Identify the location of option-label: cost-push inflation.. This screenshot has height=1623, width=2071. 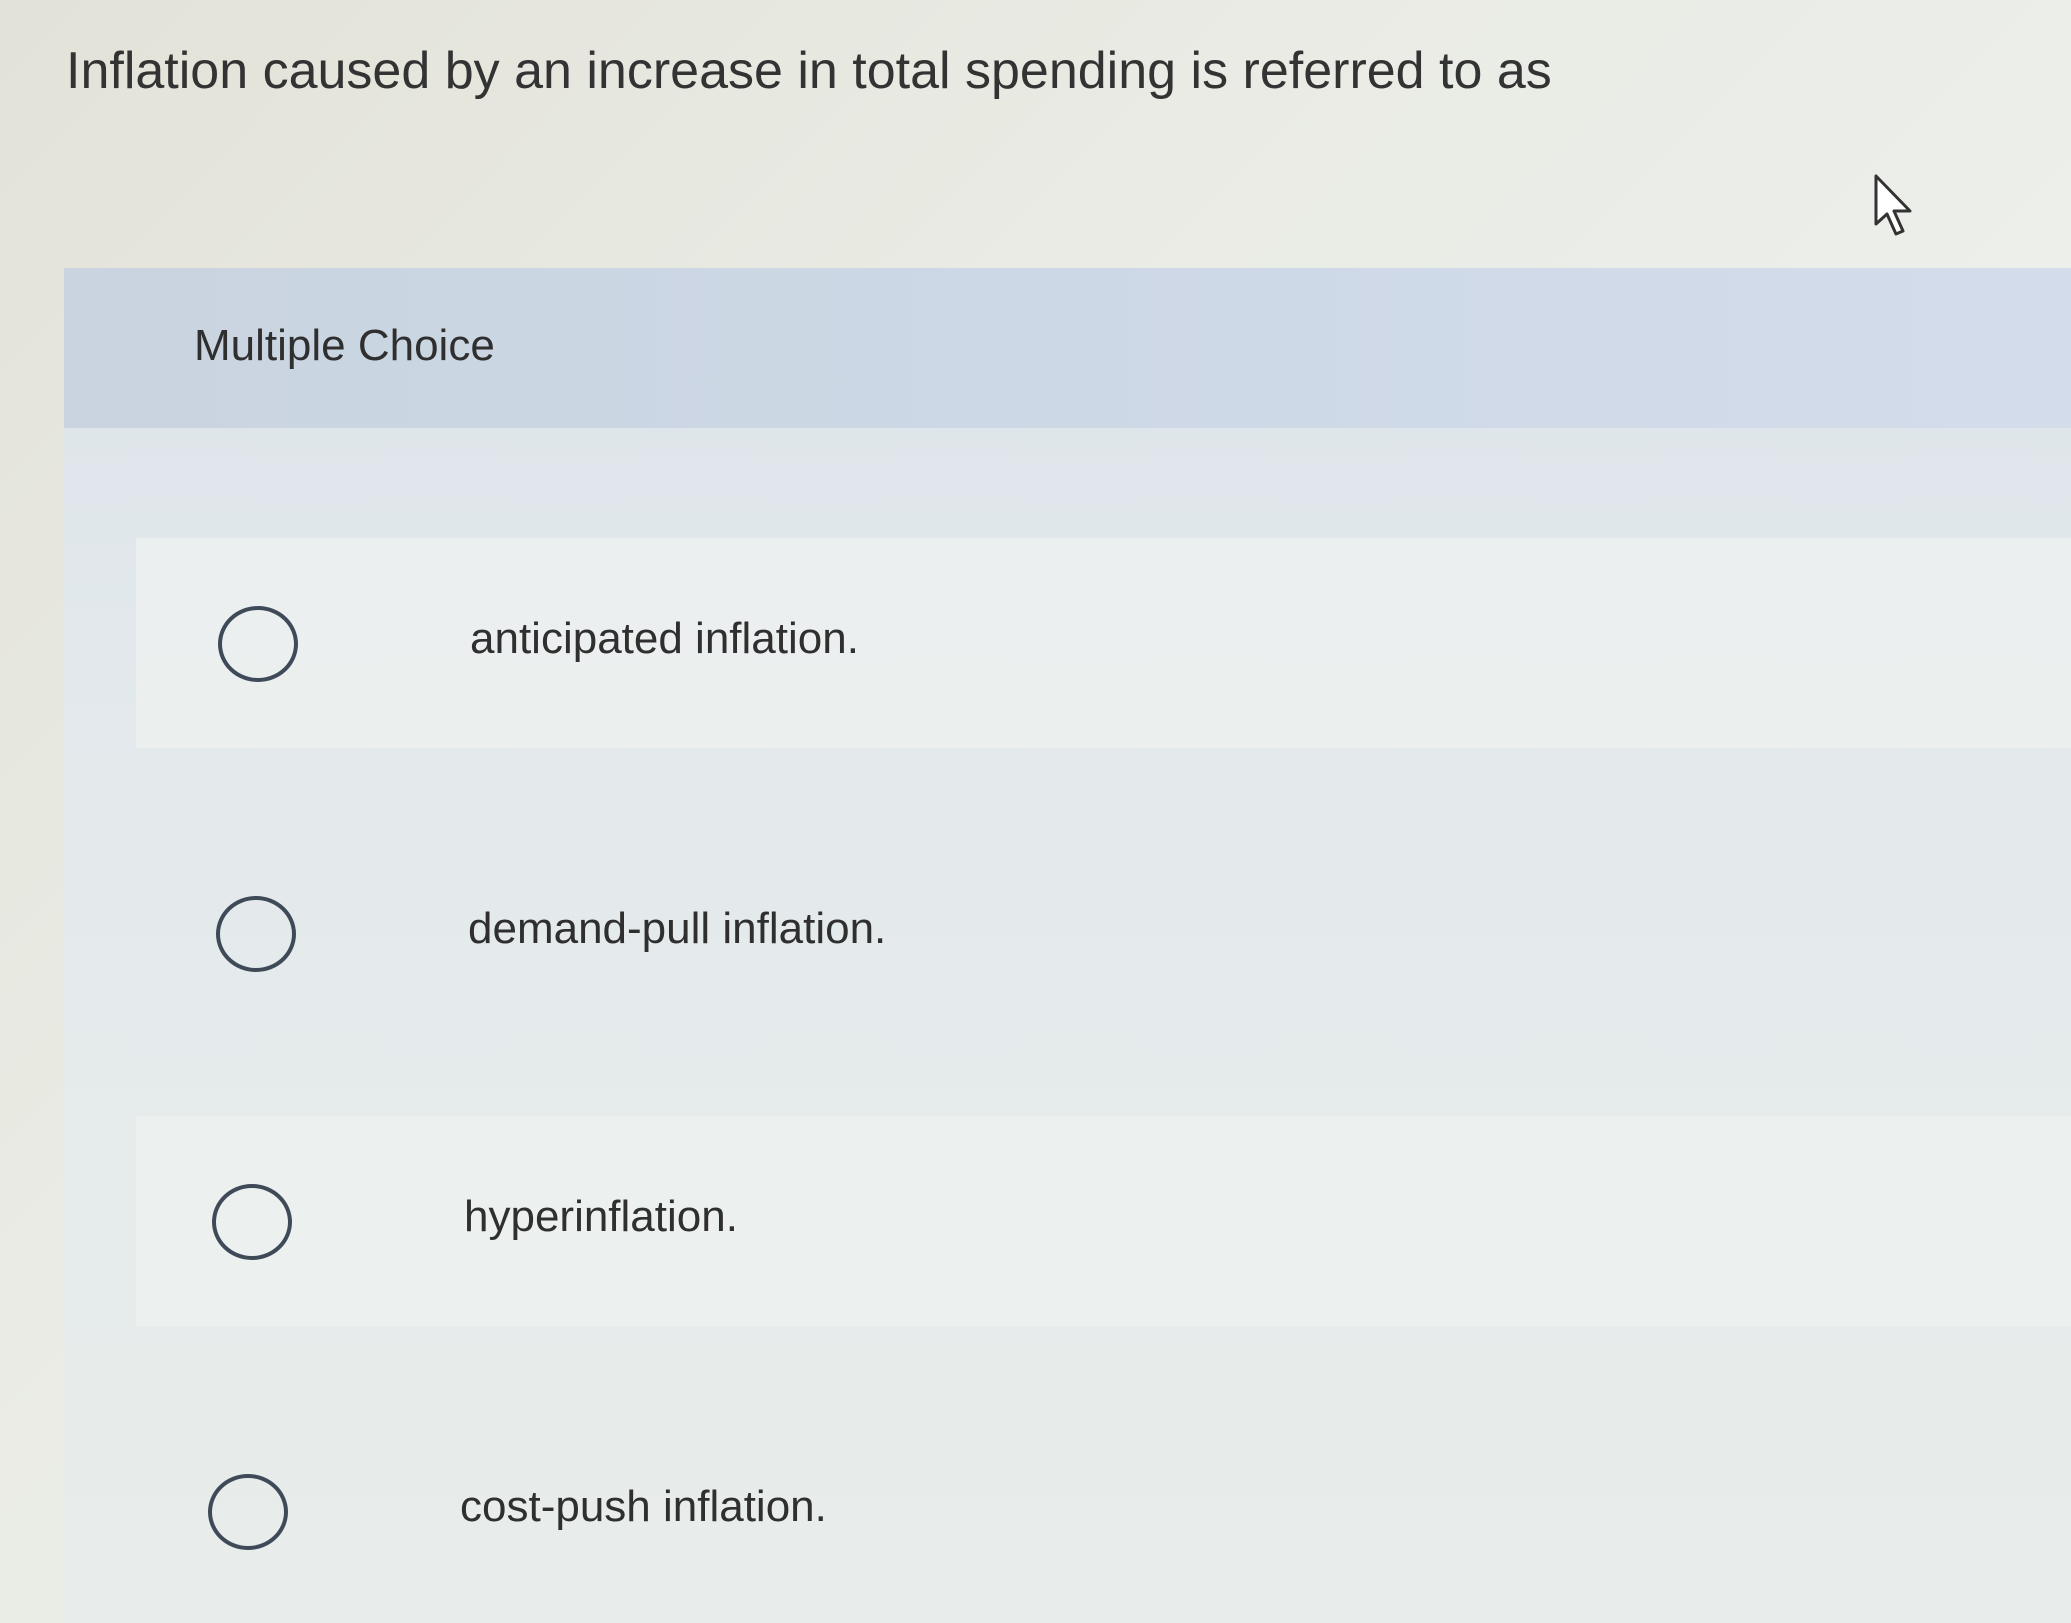
(643, 1506).